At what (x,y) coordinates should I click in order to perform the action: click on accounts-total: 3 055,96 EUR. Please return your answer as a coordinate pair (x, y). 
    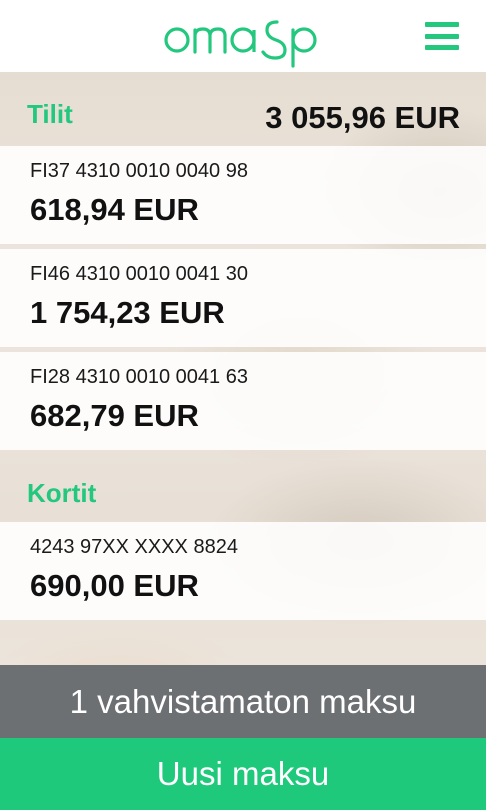
    Looking at the image, I should click on (362, 117).